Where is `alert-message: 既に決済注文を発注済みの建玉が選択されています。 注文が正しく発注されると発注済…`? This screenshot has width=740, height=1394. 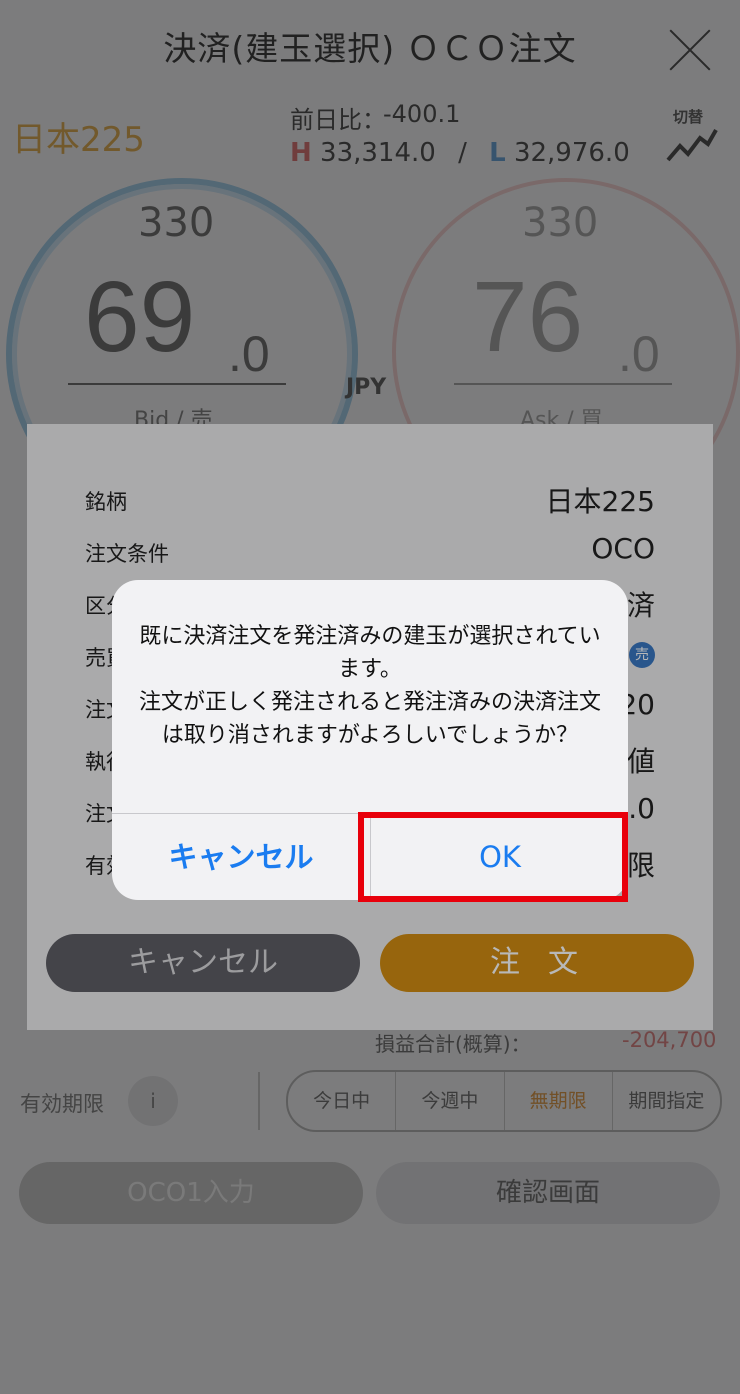
alert-message: 既に決済注文を発注済みの建玉が選択されています。 注文が正しく発注されると発注済… is located at coordinates (369, 686).